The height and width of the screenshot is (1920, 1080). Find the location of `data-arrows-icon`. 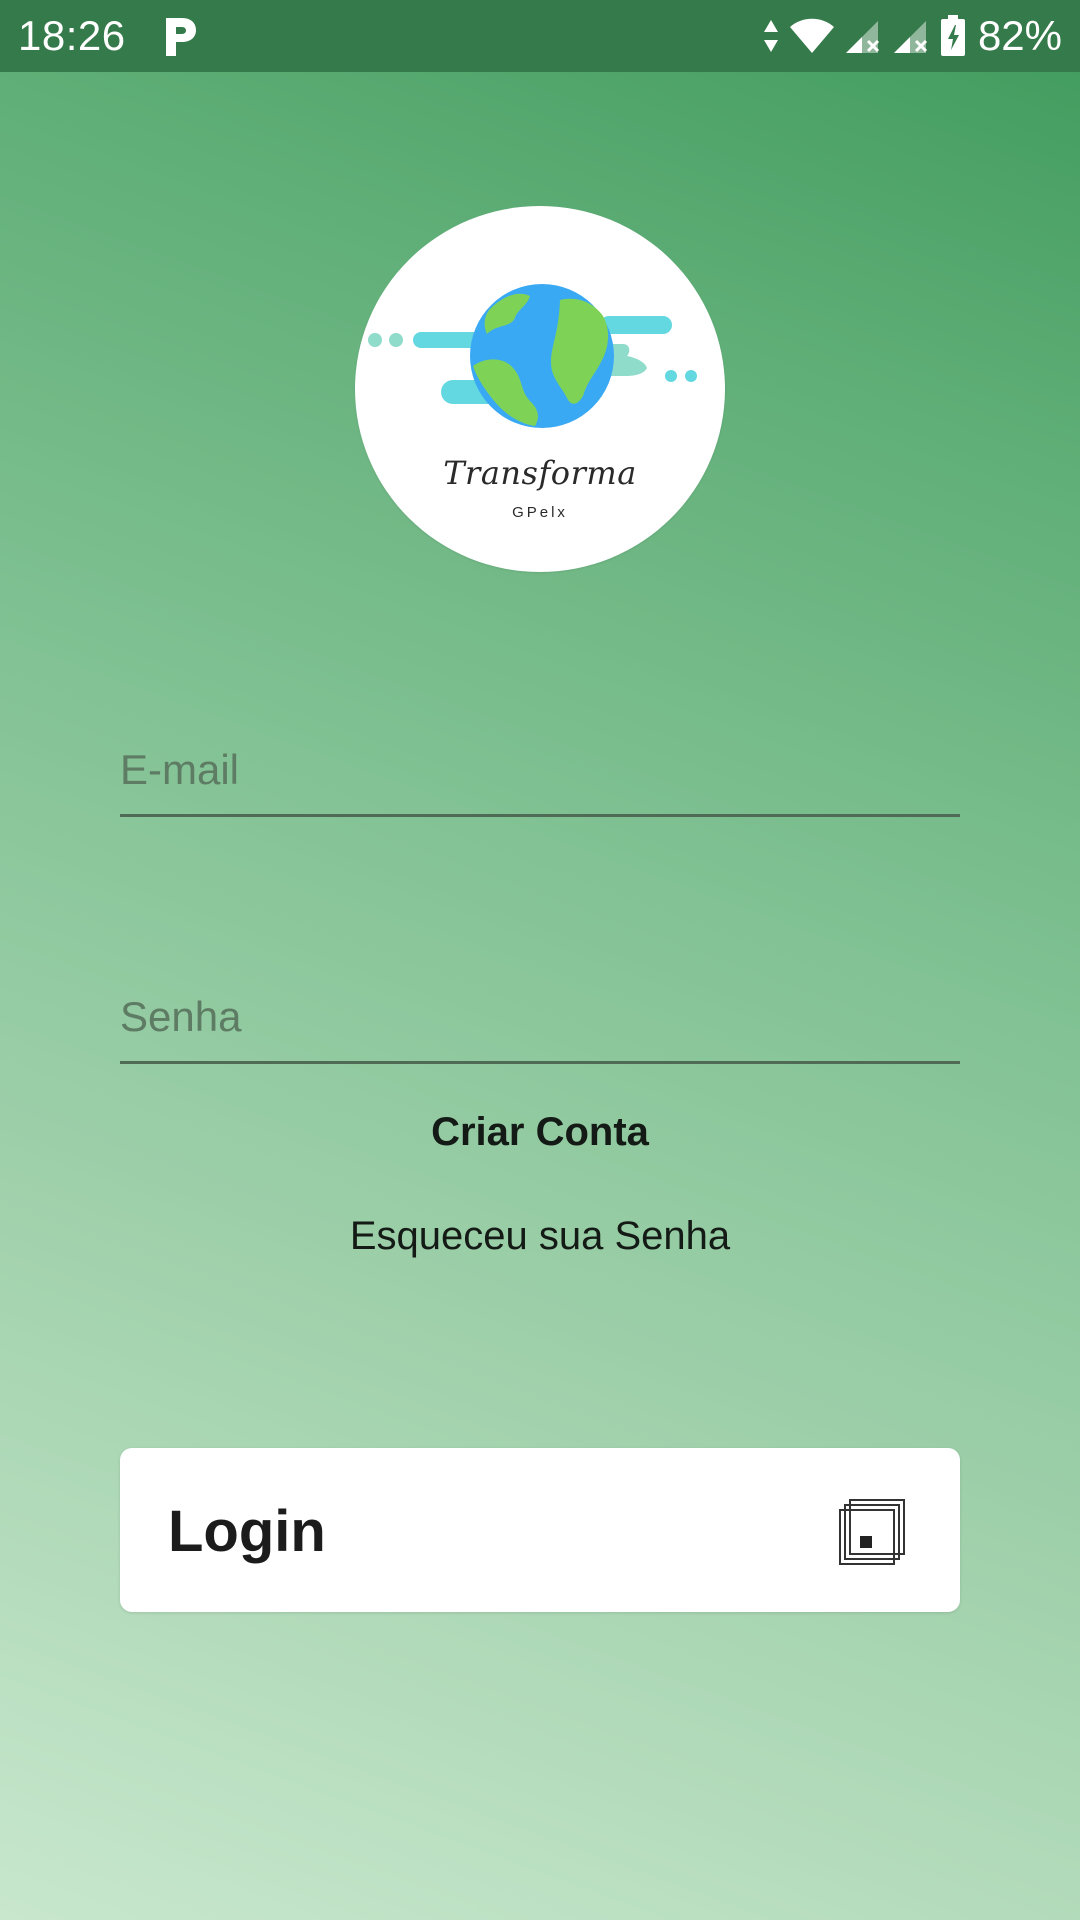

data-arrows-icon is located at coordinates (770, 36).